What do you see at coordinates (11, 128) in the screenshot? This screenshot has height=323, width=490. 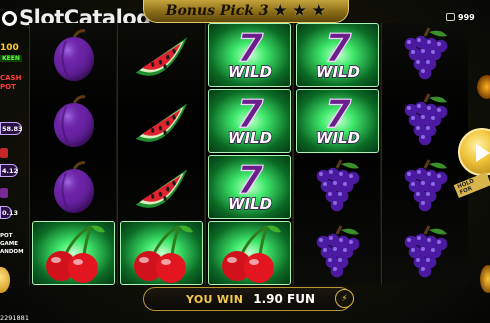 I see `jackpot-value-1: 58.83` at bounding box center [11, 128].